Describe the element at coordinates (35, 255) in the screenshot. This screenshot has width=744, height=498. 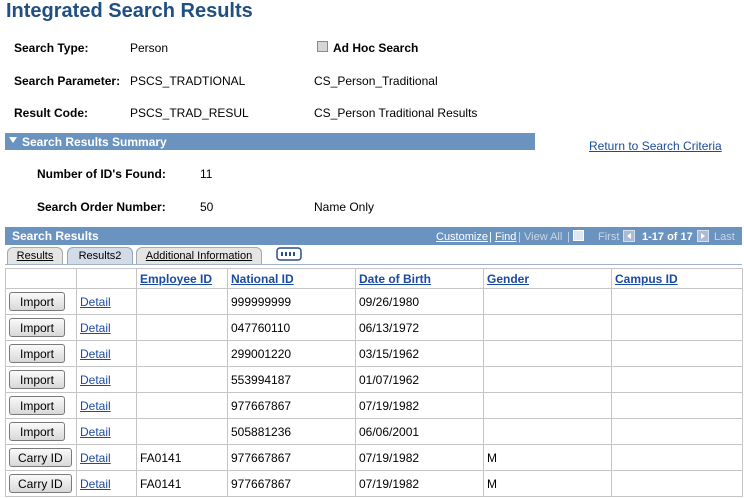
I see `tab-results: Results` at that location.